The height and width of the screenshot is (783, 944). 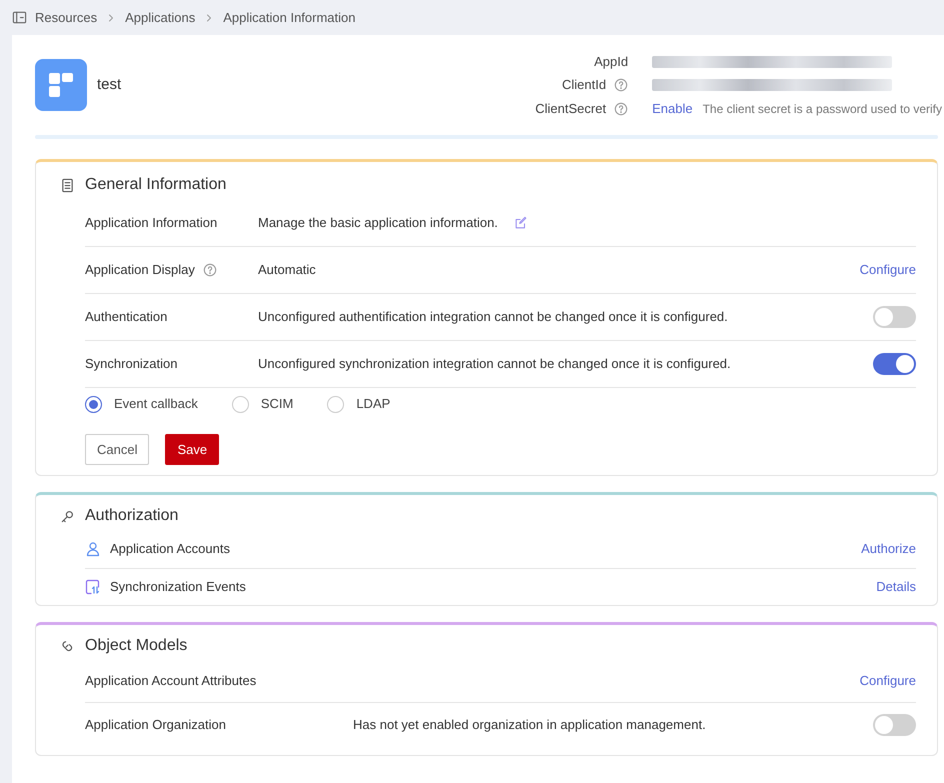 I want to click on radio-option: SCIM, so click(x=263, y=404).